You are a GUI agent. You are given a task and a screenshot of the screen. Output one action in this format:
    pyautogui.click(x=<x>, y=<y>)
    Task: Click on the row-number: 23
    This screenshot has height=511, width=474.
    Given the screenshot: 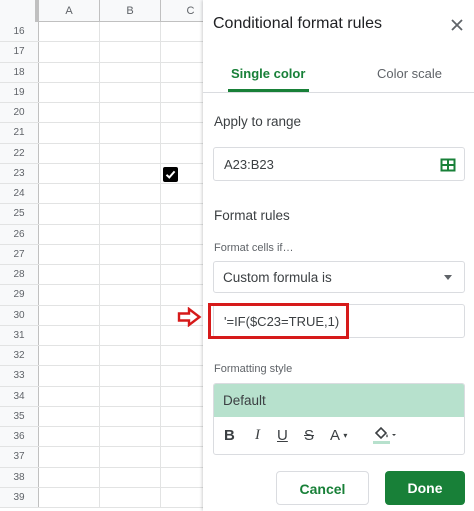 What is the action you would take?
    pyautogui.click(x=19, y=173)
    